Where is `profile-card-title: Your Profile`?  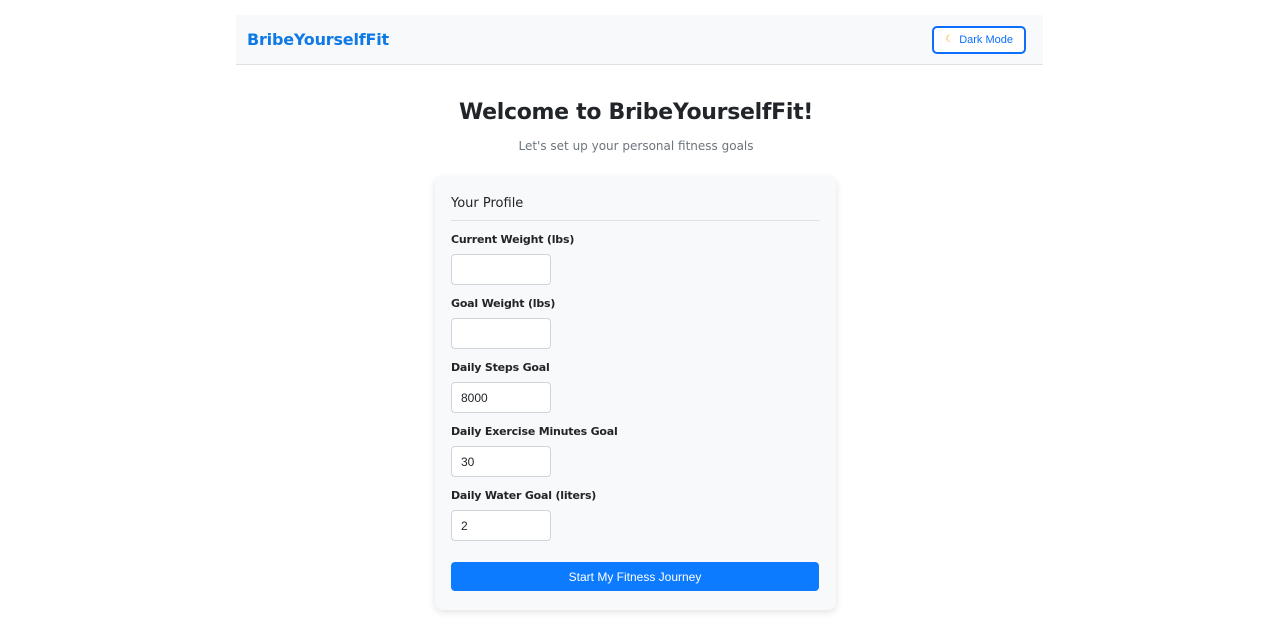 profile-card-title: Your Profile is located at coordinates (635, 208).